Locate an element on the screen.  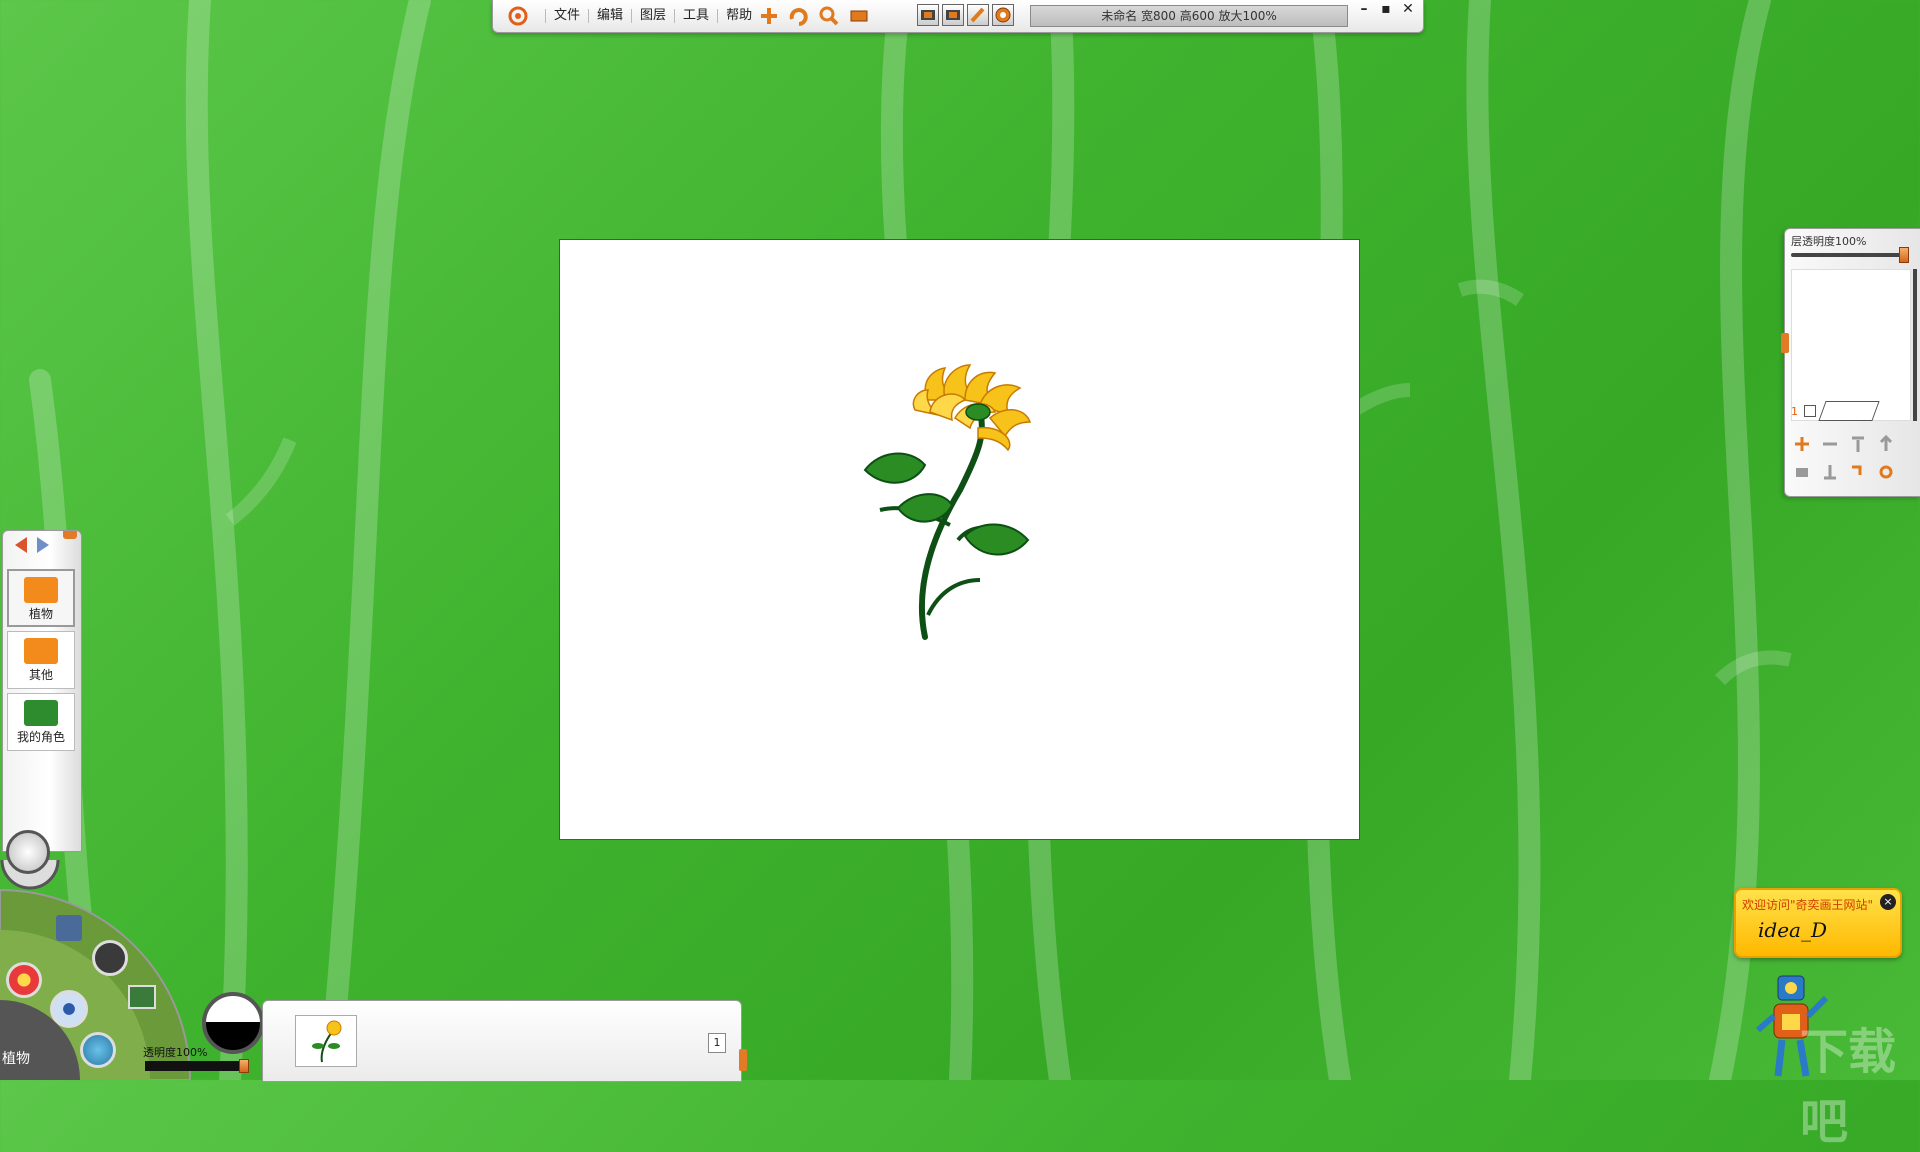
library-item-label: 我的角色 is located at coordinates (40, 737).